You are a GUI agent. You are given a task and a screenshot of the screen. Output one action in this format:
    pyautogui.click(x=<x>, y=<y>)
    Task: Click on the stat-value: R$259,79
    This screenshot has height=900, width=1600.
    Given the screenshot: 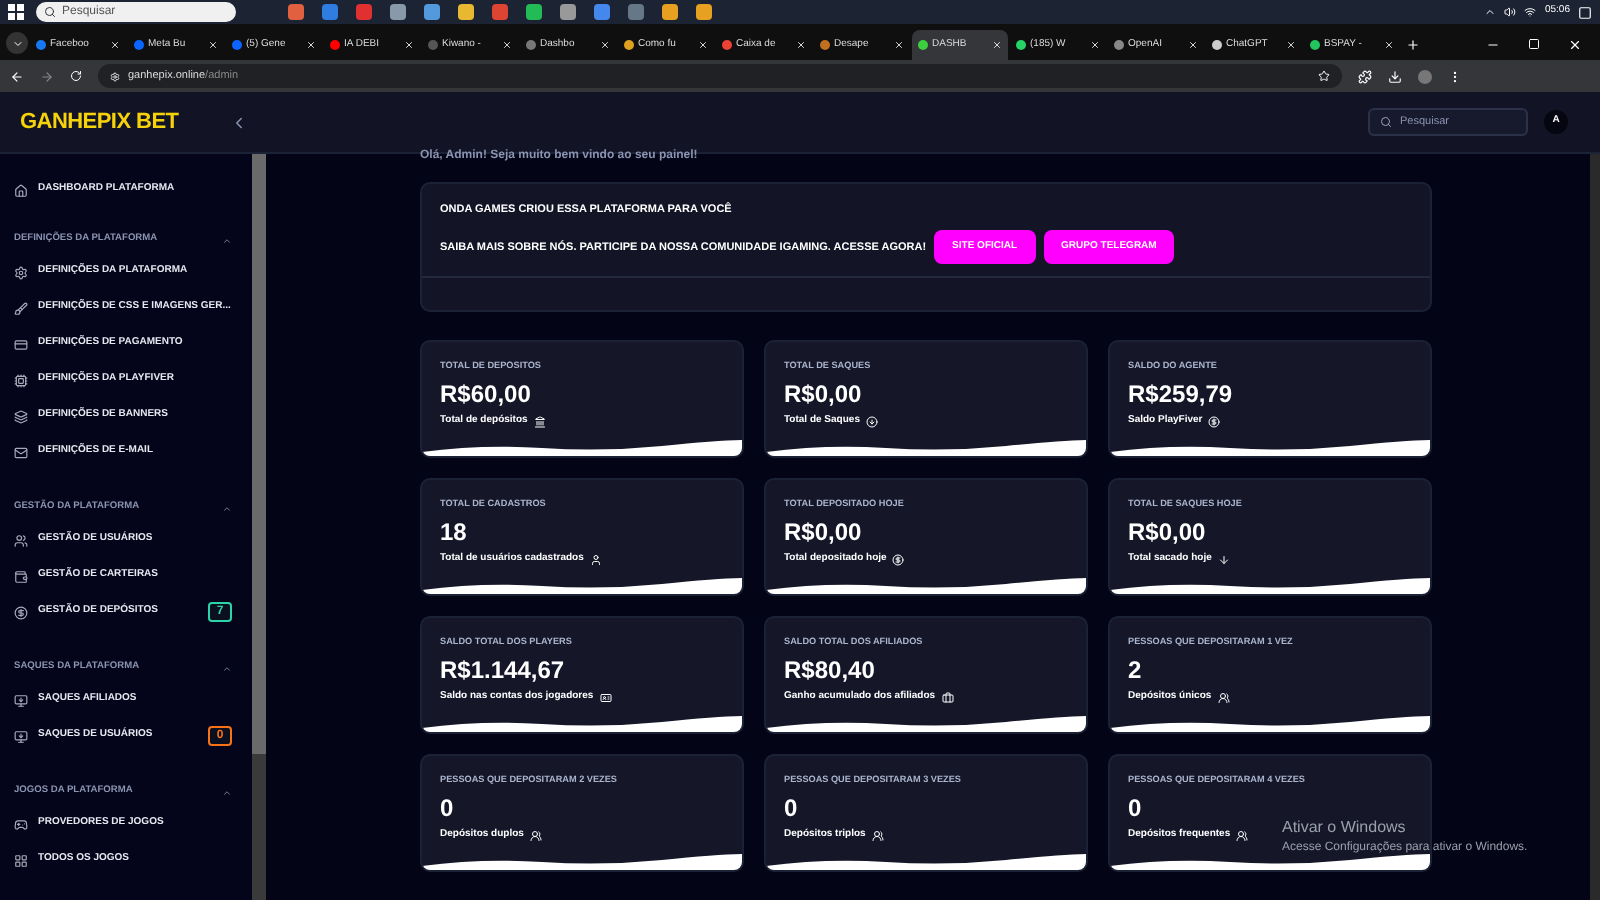 What is the action you would take?
    pyautogui.click(x=1181, y=393)
    